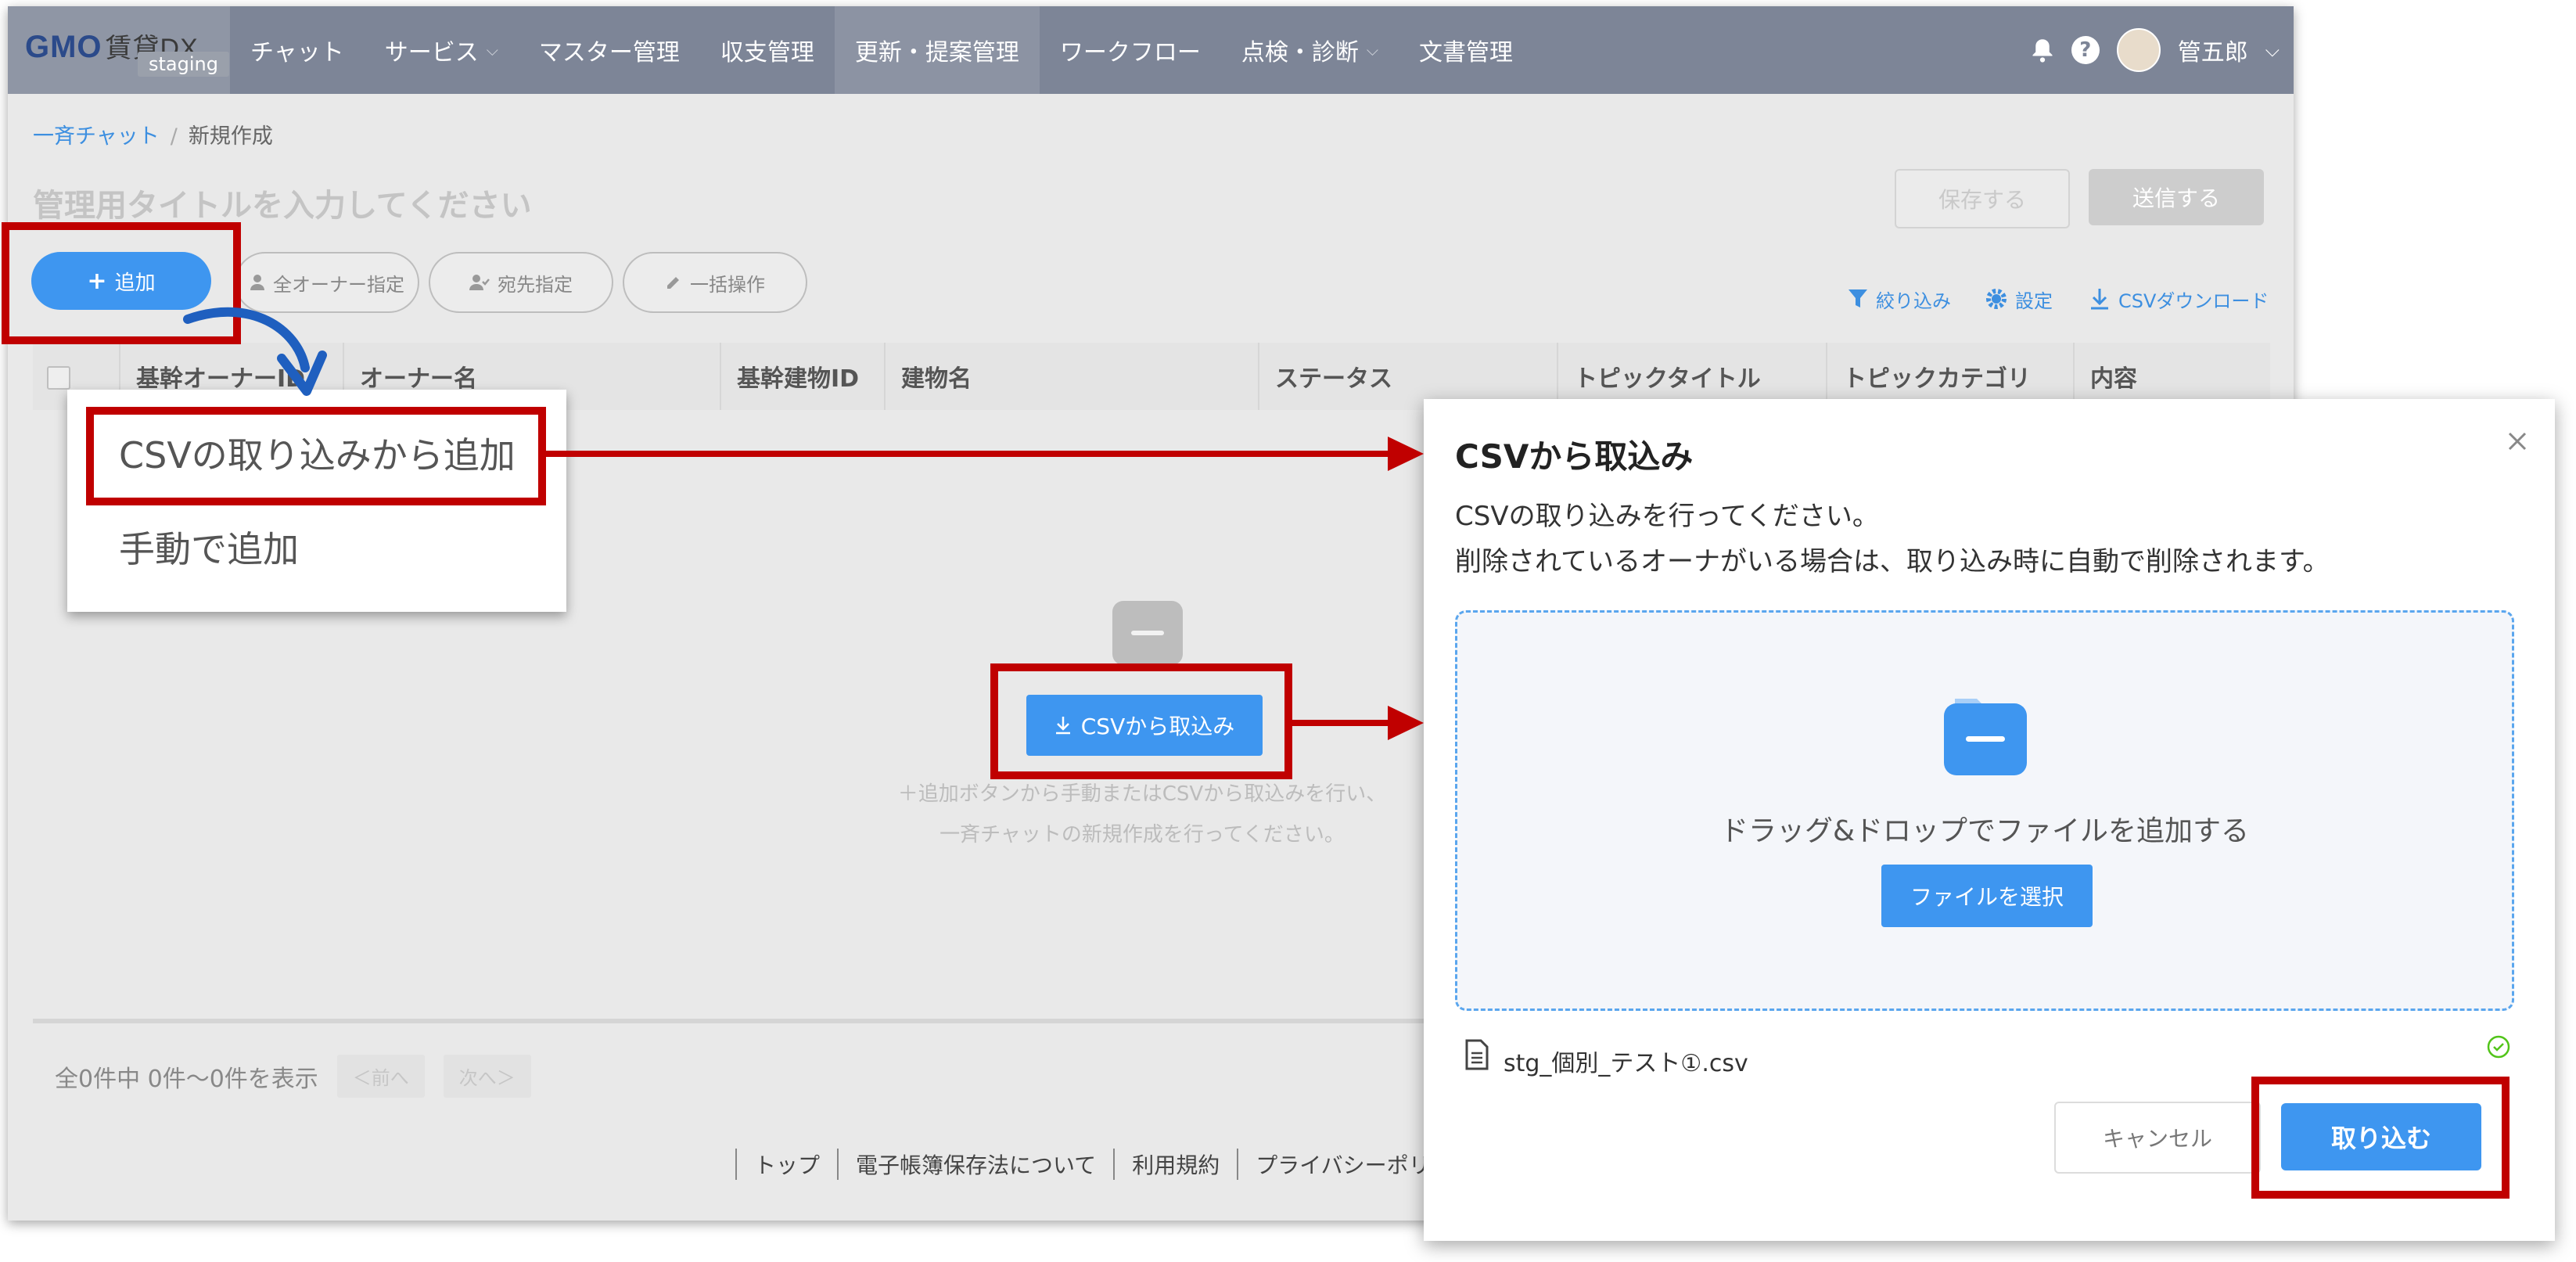 The width and height of the screenshot is (2576, 1262). I want to click on empty-state-text: ＋追加ボタンから手動またはCSVから取込みを行い、, so click(1142, 794).